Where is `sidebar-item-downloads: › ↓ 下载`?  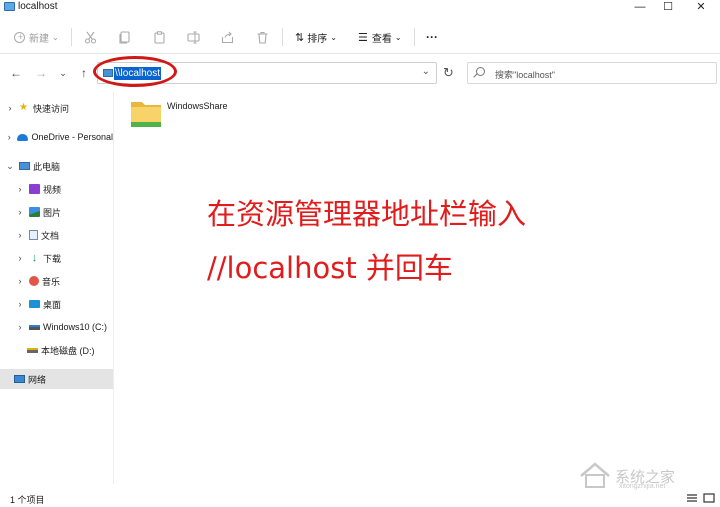 sidebar-item-downloads: › ↓ 下载 is located at coordinates (56, 258).